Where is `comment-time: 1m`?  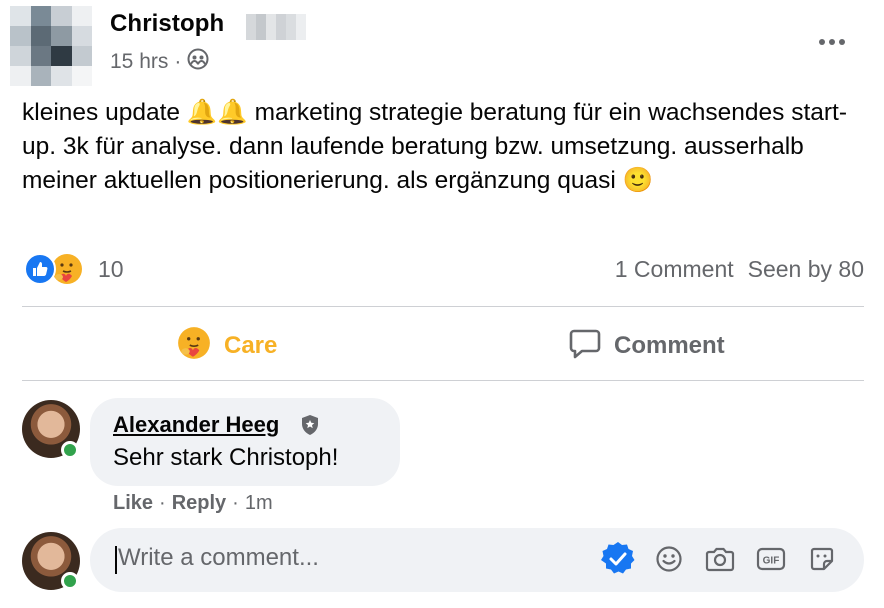 comment-time: 1m is located at coordinates (259, 503).